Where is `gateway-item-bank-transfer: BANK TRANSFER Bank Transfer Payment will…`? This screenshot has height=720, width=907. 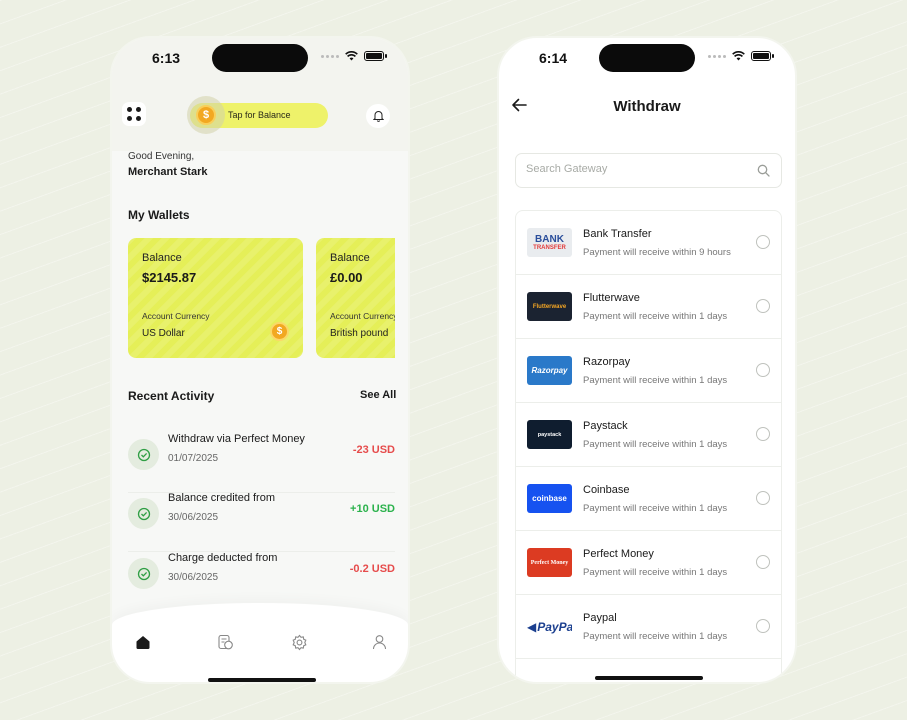 gateway-item-bank-transfer: BANK TRANSFER Bank Transfer Payment will… is located at coordinates (648, 243).